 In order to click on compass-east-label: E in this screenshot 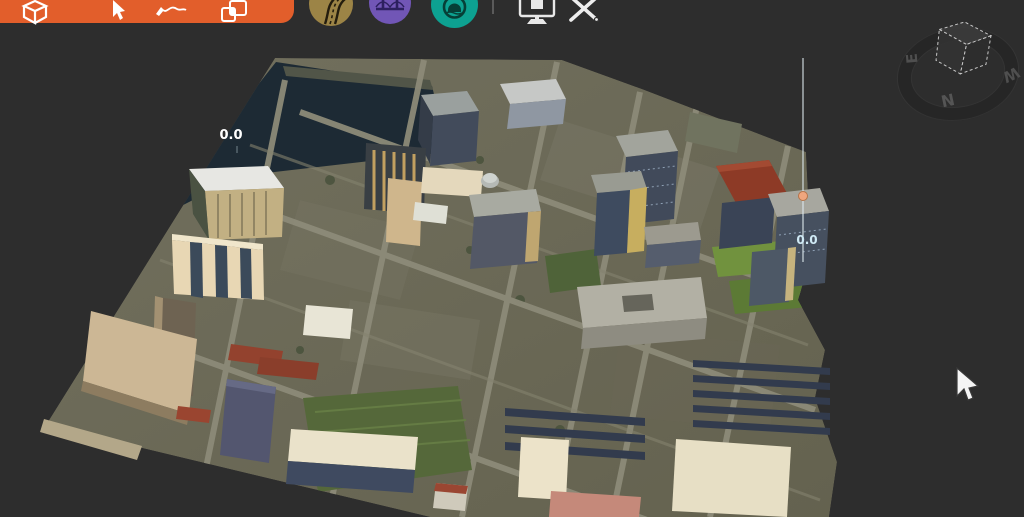, I will do `click(912, 59)`.